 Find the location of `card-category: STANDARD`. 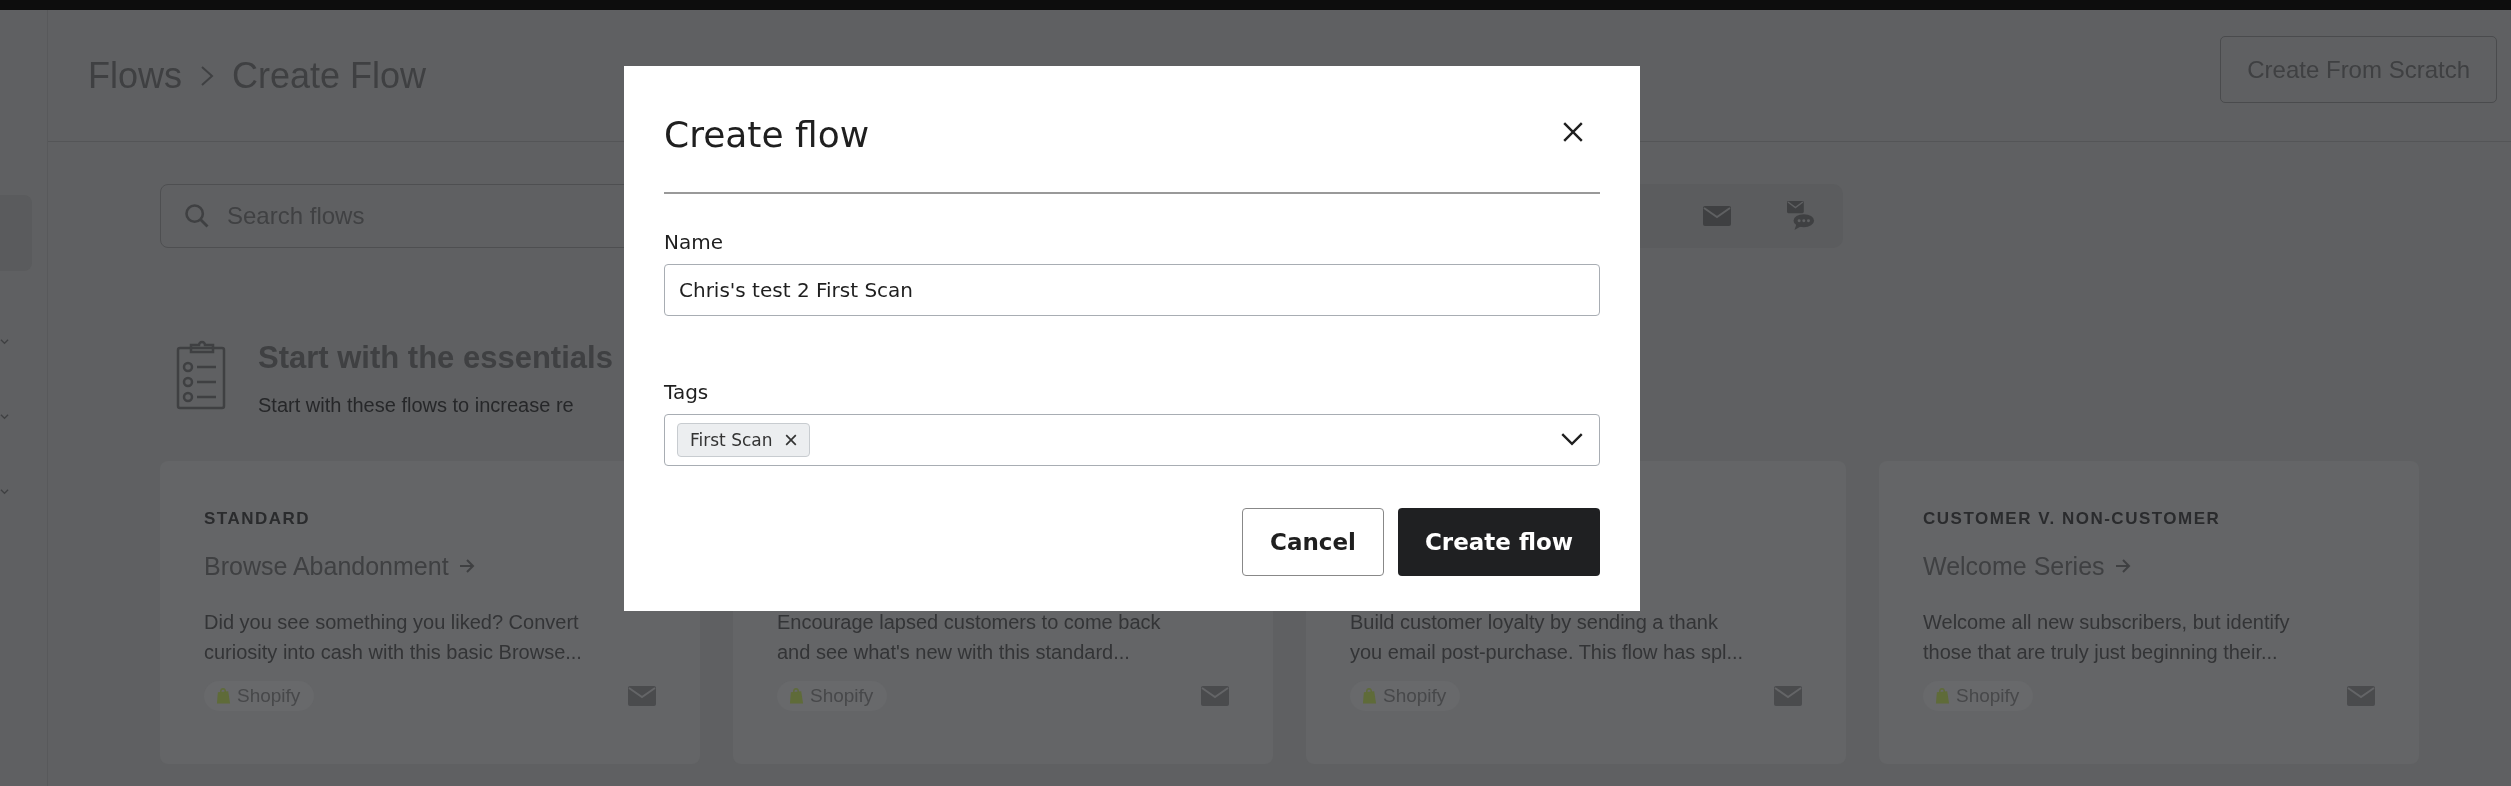

card-category: STANDARD is located at coordinates (258, 519).